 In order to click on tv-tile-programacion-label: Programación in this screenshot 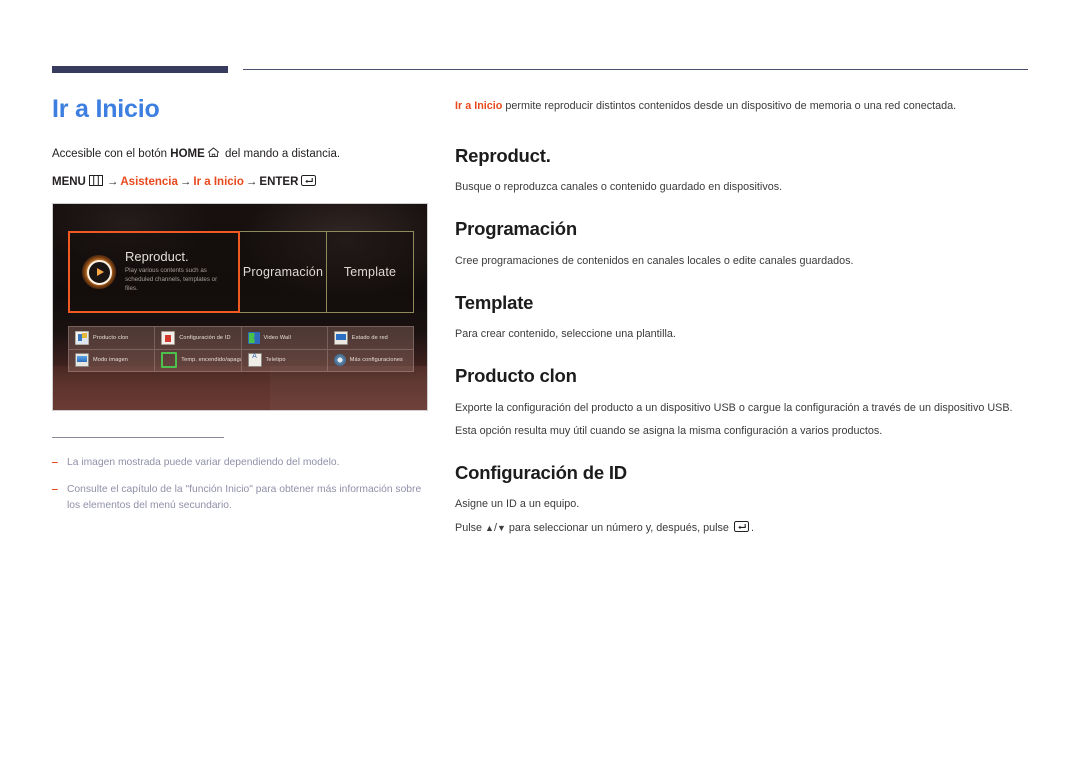, I will do `click(283, 272)`.